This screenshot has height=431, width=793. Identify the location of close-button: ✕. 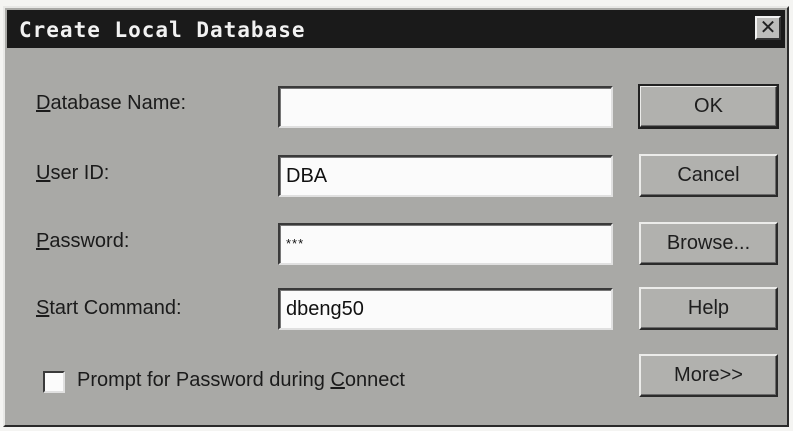
(768, 28).